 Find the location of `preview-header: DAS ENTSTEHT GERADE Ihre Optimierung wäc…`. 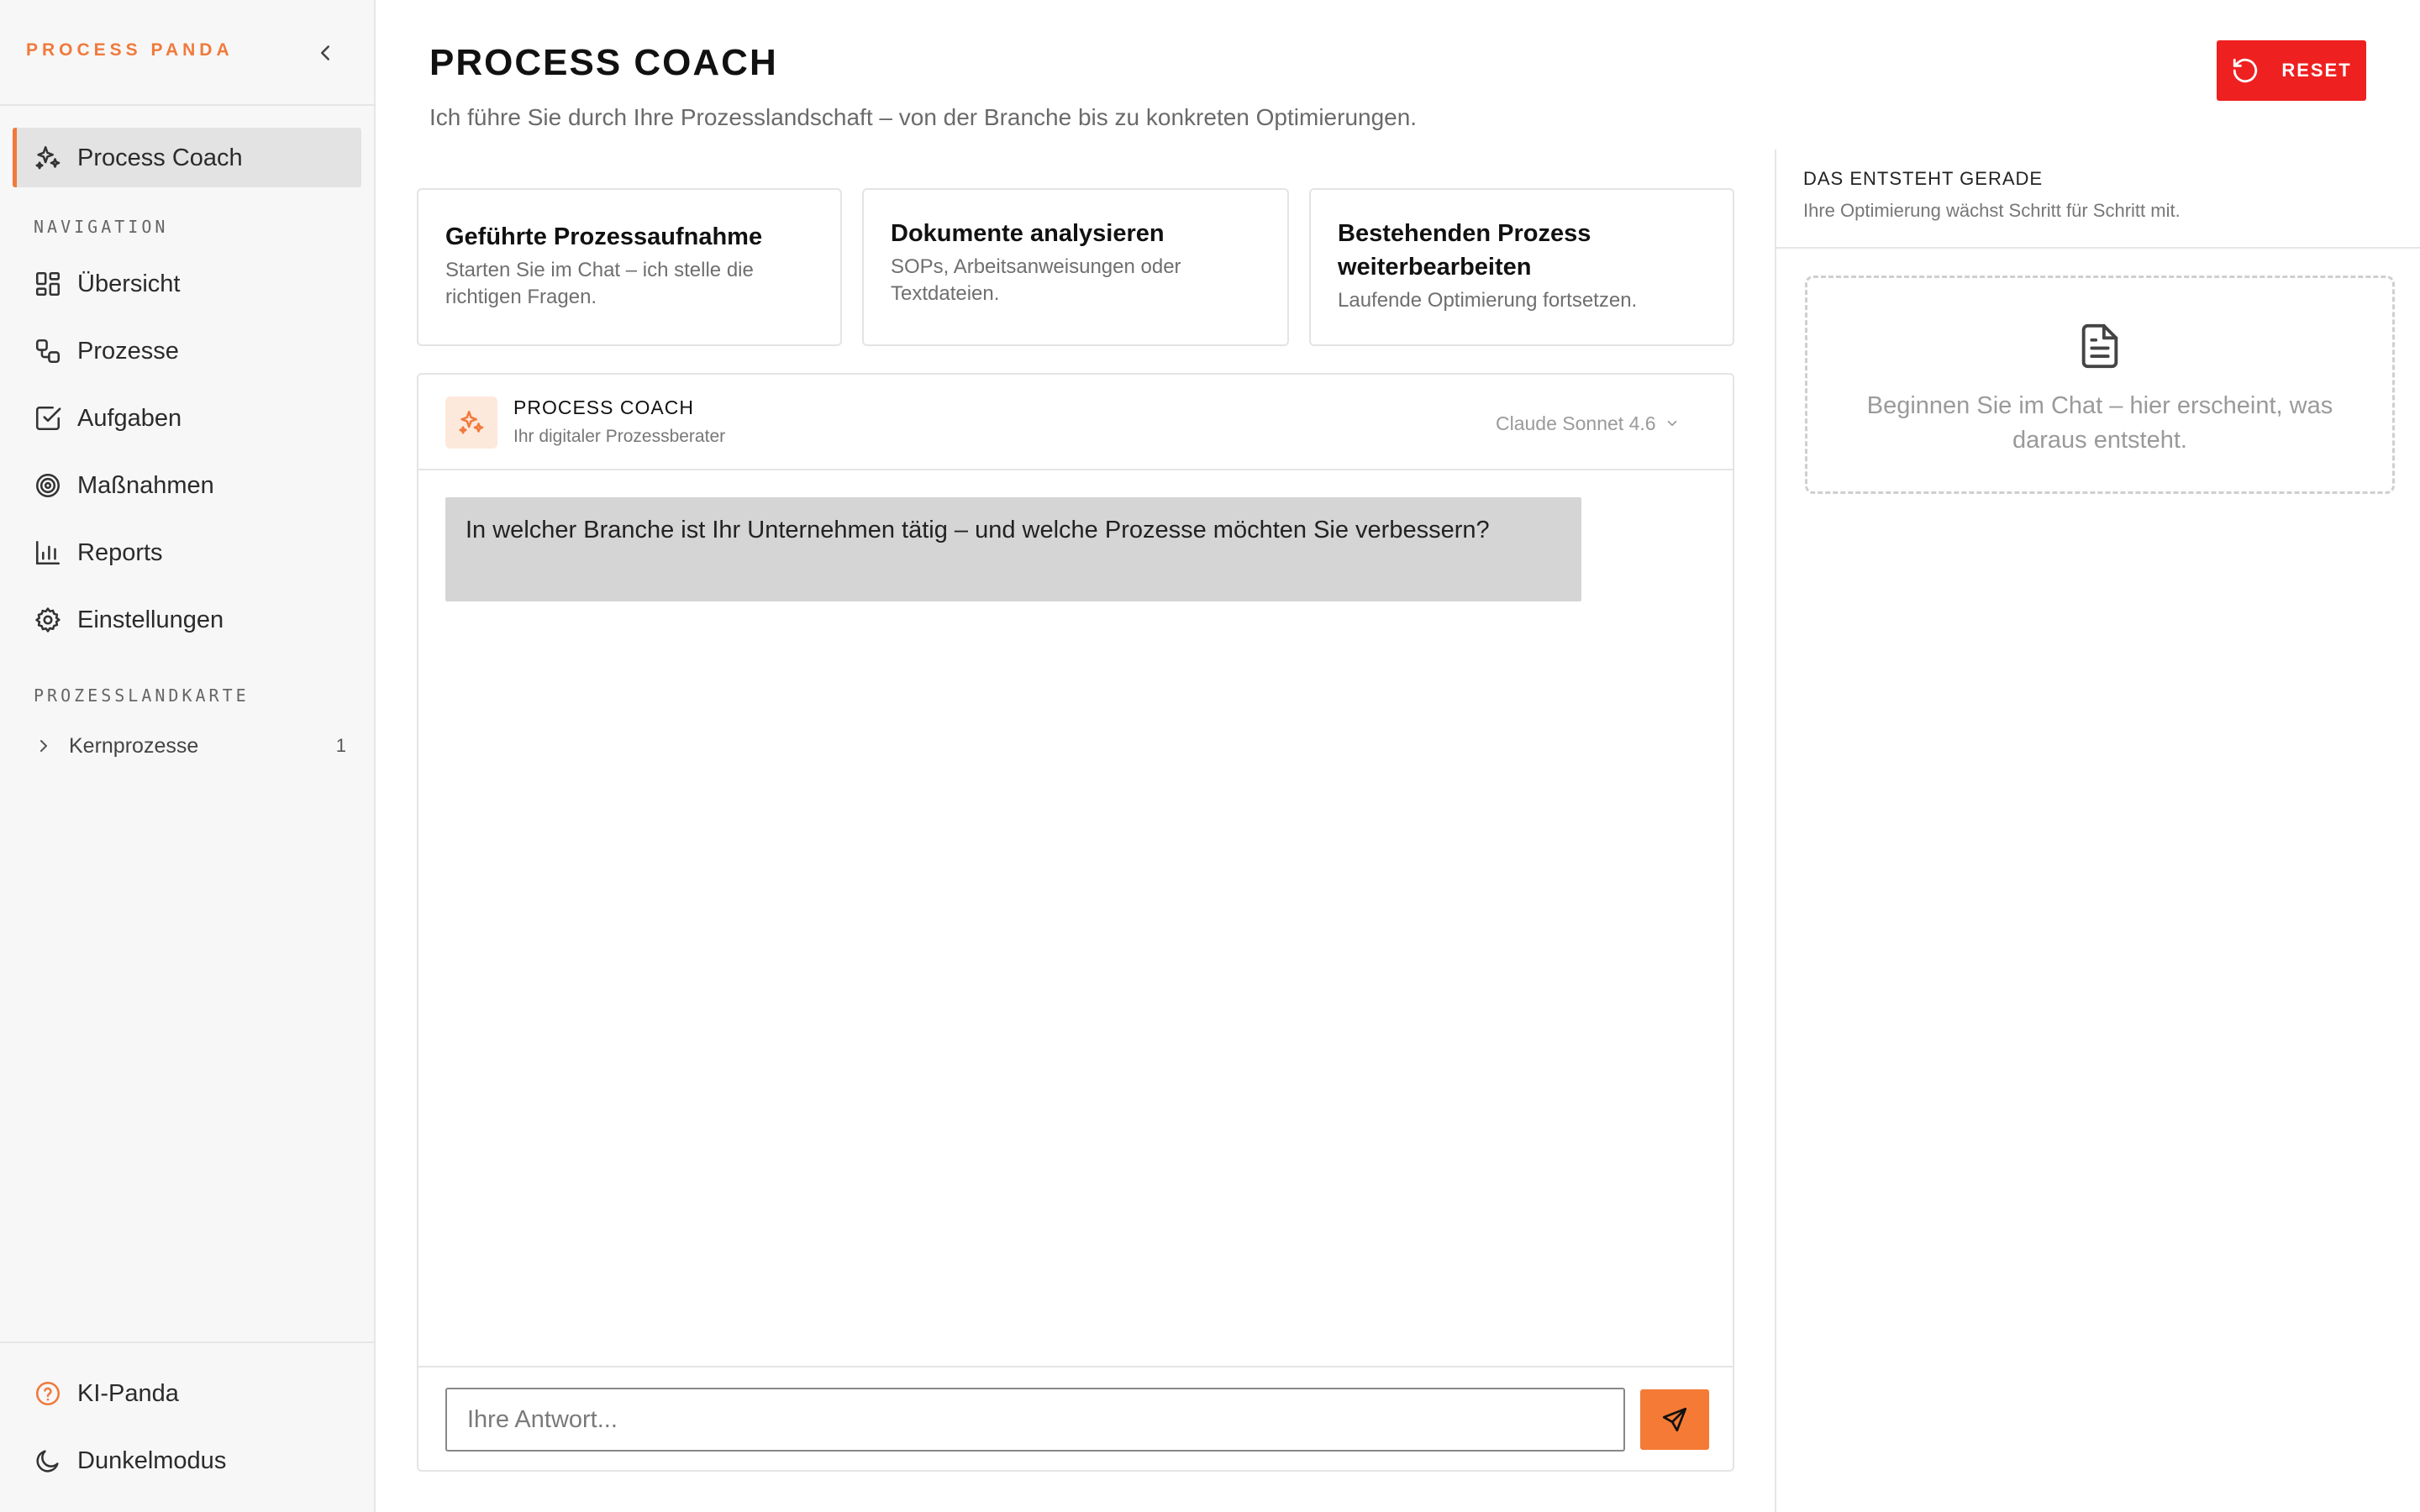

preview-header: DAS ENTSTEHT GERADE Ihre Optimierung wäc… is located at coordinates (2098, 199).